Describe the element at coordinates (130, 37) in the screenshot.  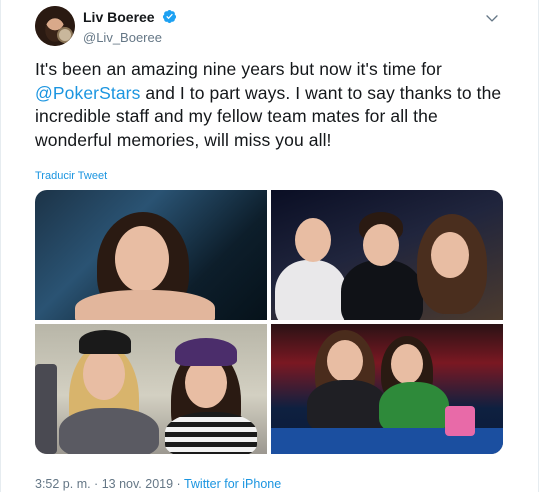
I see `handle: @Liv_Boeree` at that location.